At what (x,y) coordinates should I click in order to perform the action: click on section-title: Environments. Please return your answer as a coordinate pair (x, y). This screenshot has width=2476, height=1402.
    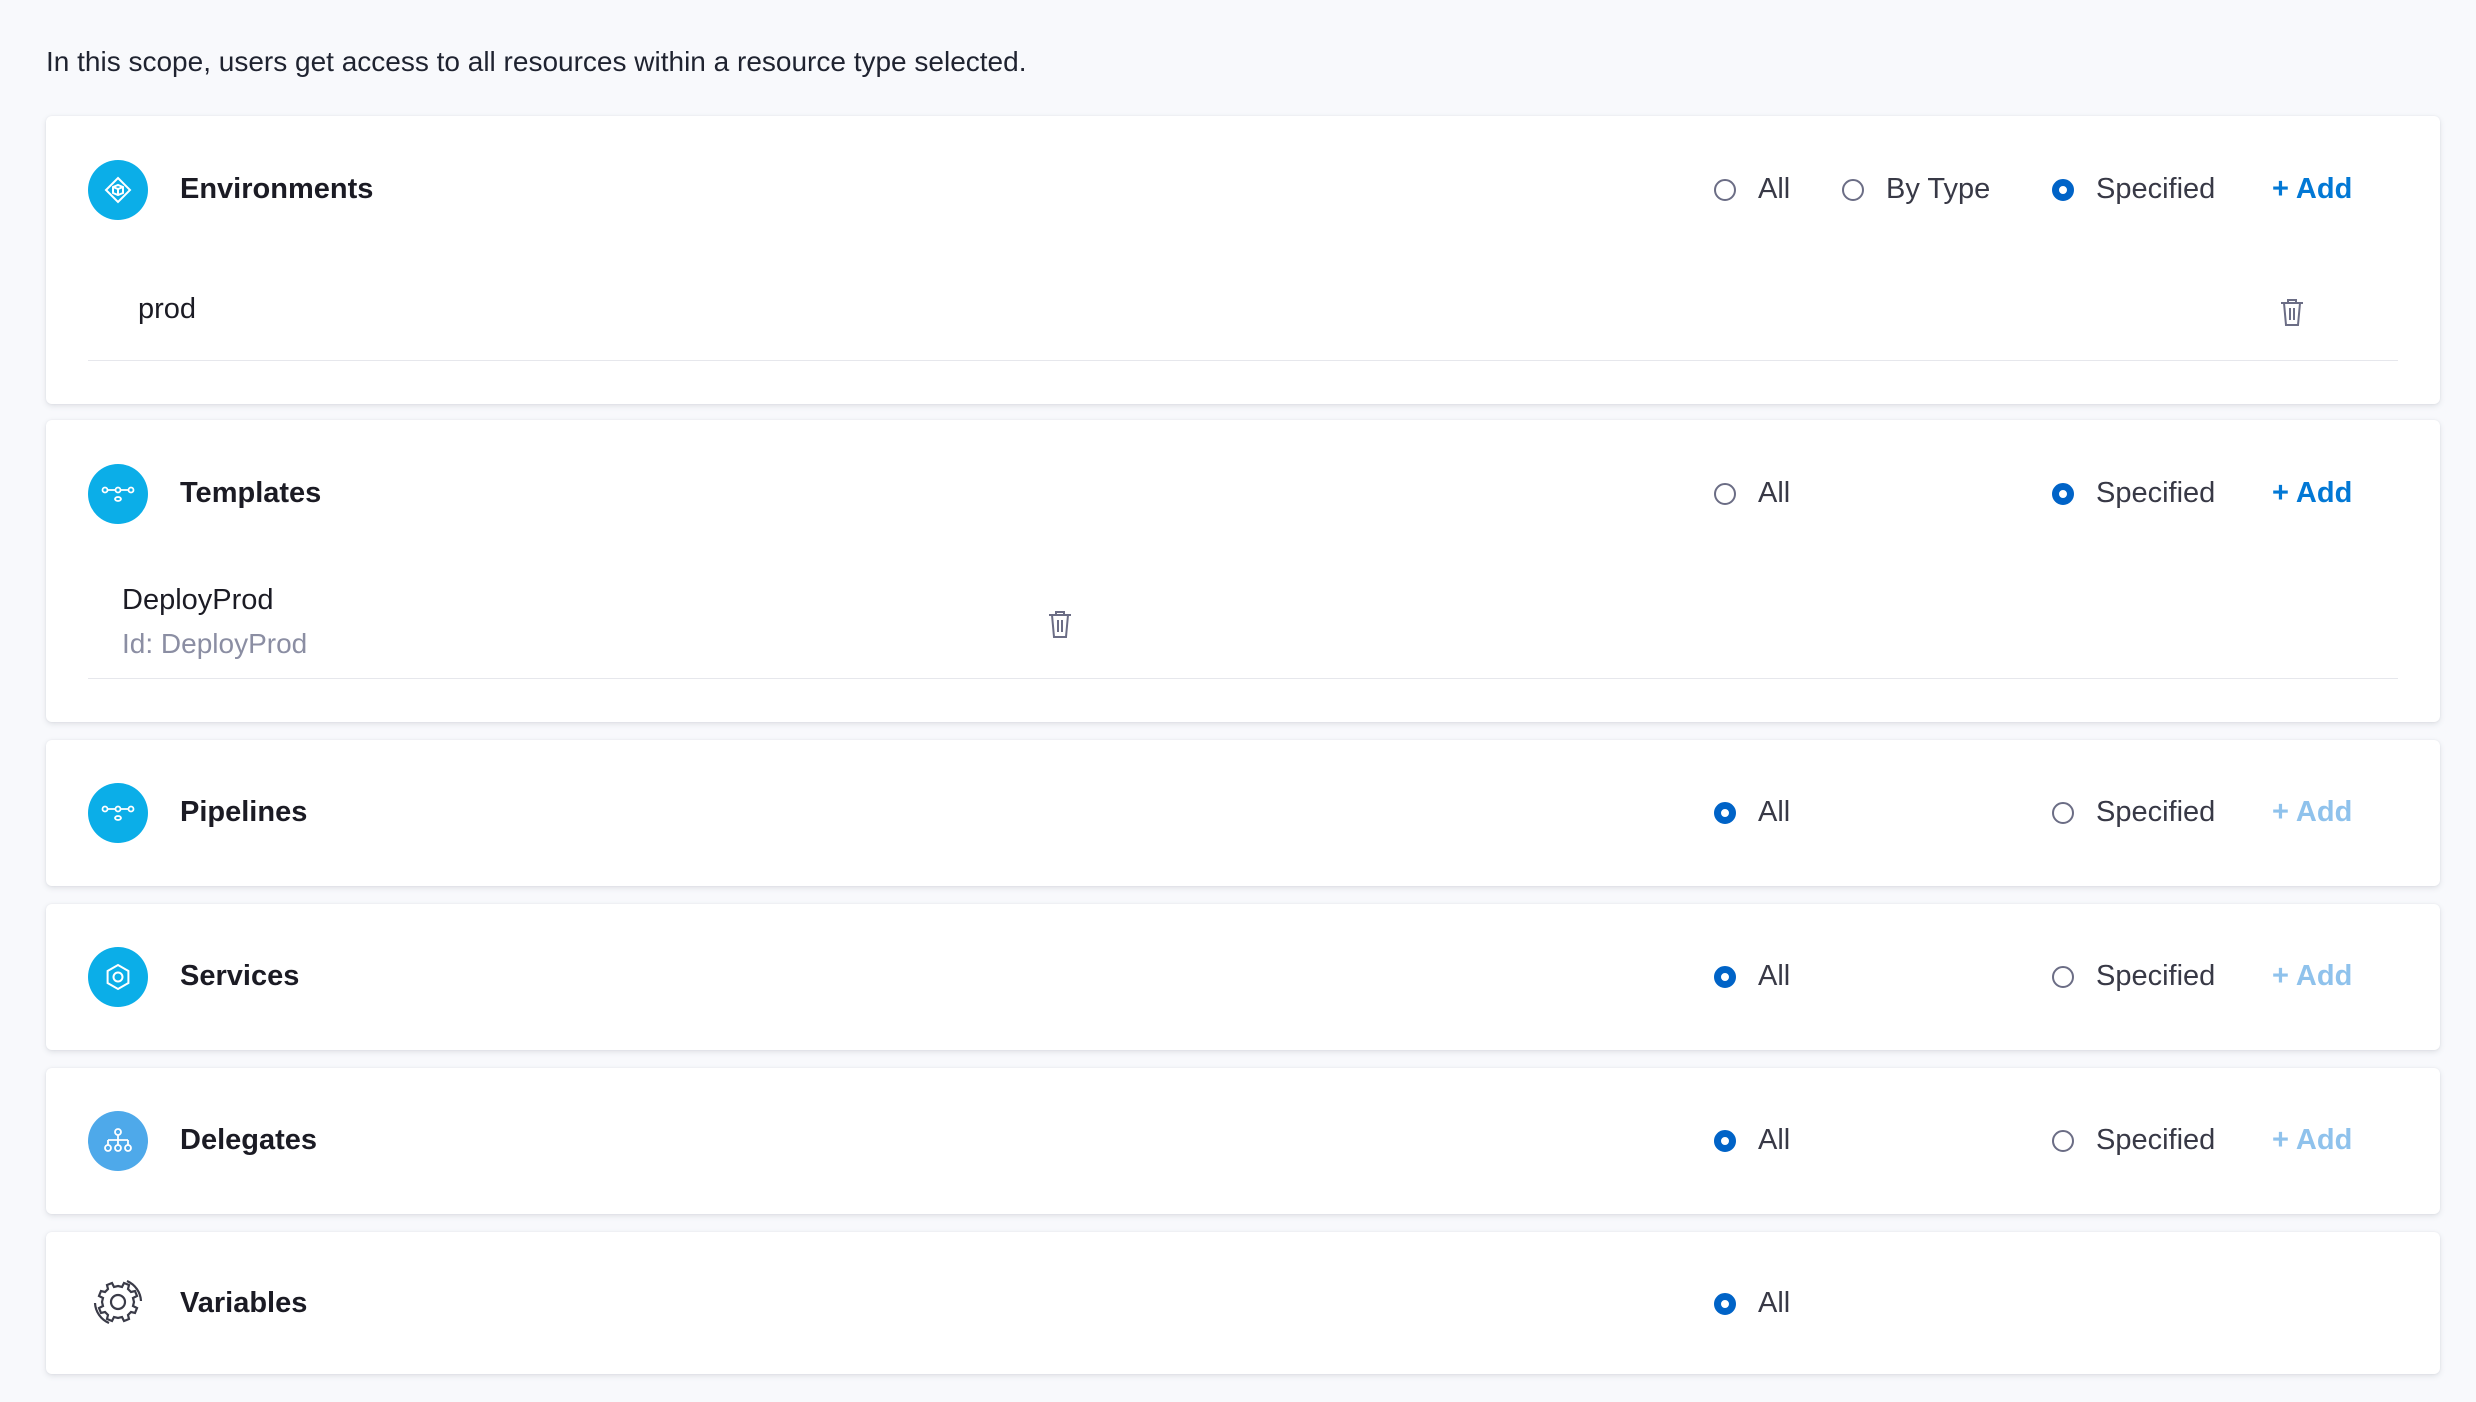
    Looking at the image, I should click on (277, 189).